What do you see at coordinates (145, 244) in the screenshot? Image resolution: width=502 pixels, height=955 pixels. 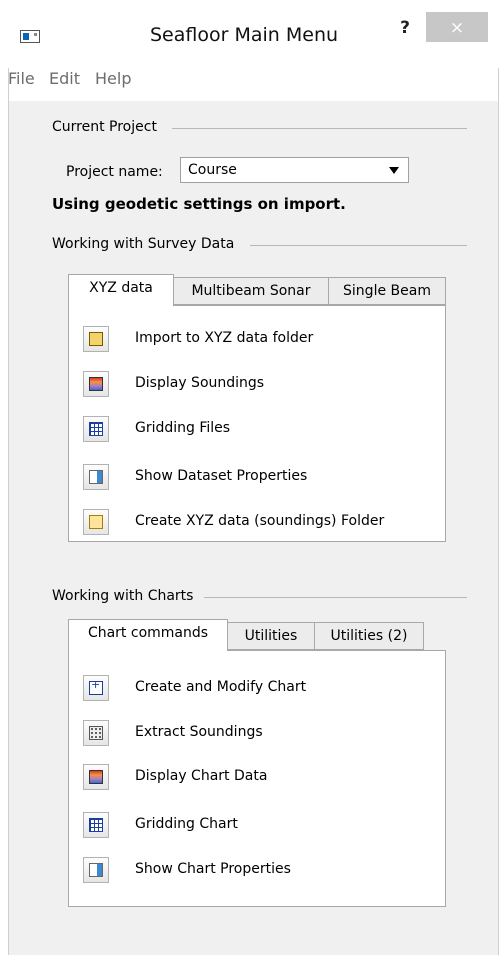 I see `survey-group-label: Working with Survey Data` at bounding box center [145, 244].